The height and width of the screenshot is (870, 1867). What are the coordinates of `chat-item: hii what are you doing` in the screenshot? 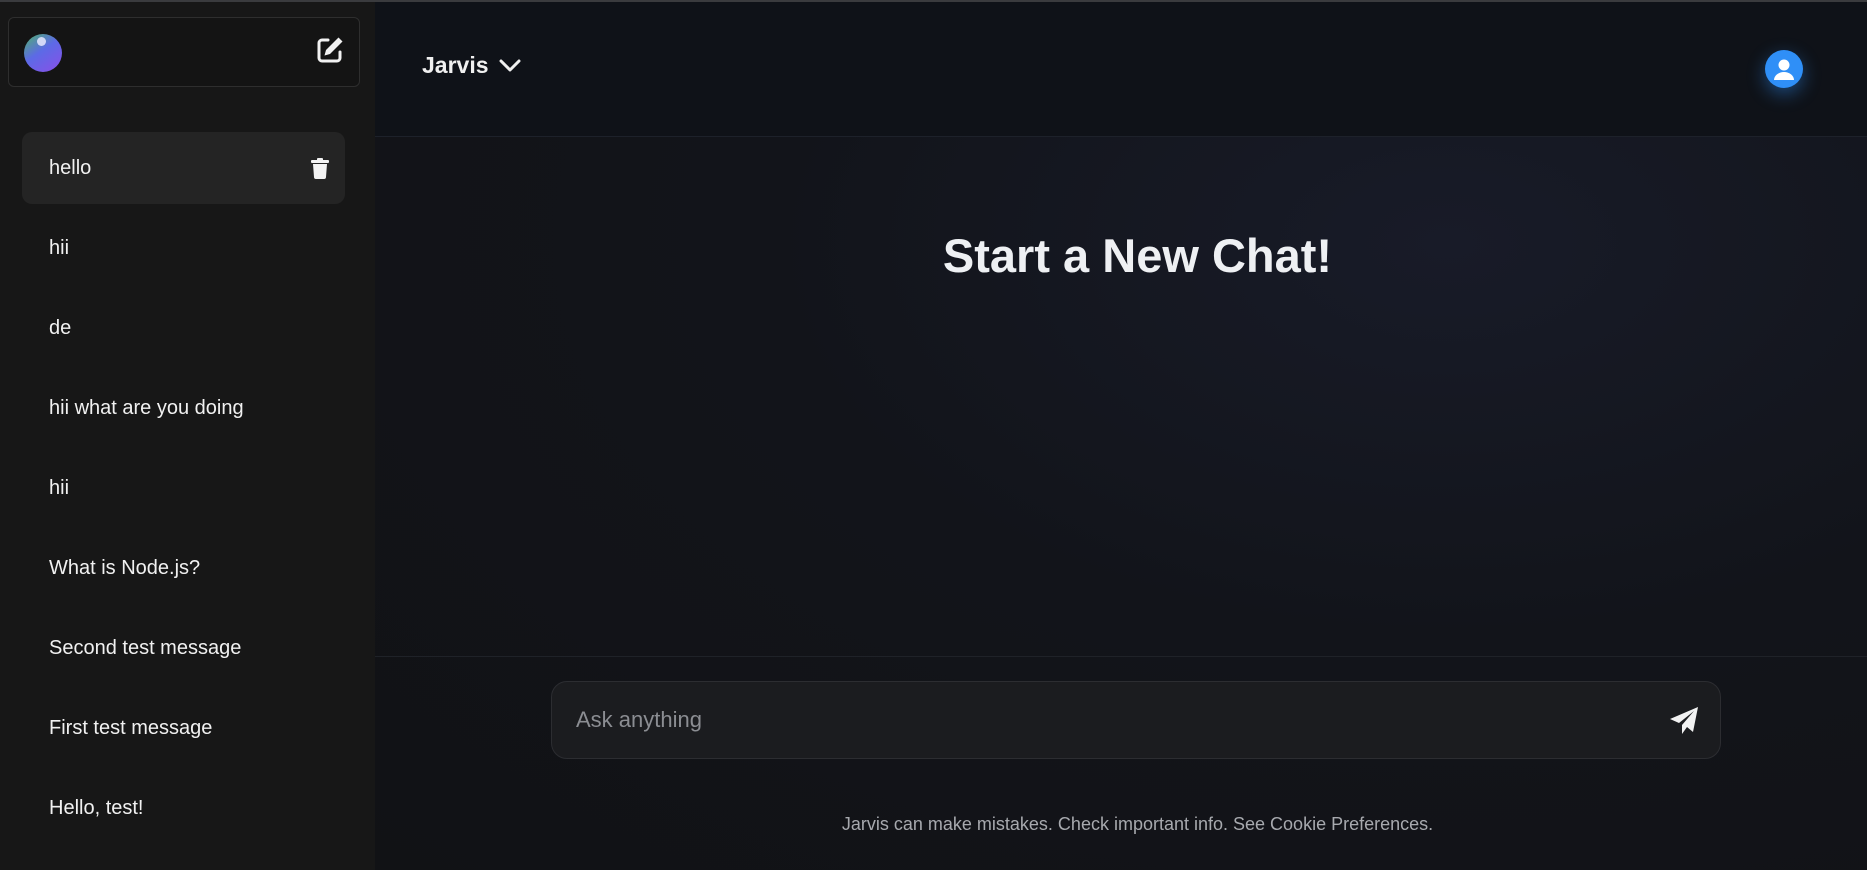 It's located at (183, 408).